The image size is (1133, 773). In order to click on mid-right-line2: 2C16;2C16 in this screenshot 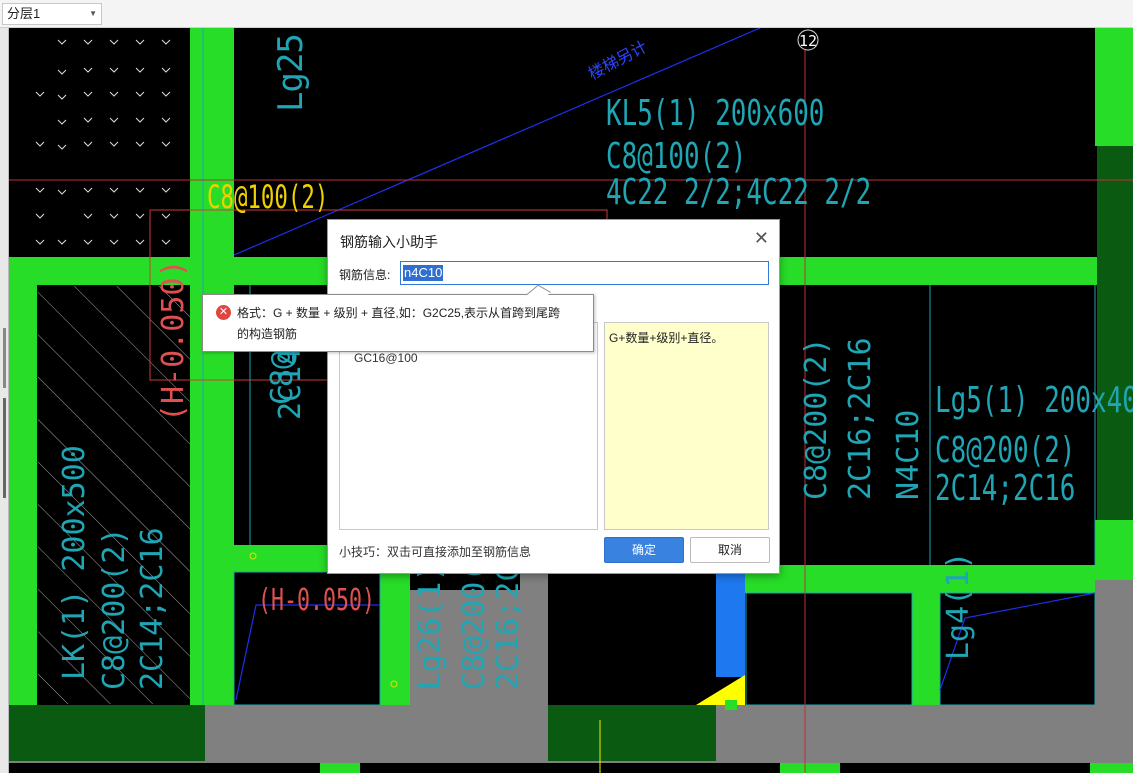, I will do `click(860, 418)`.